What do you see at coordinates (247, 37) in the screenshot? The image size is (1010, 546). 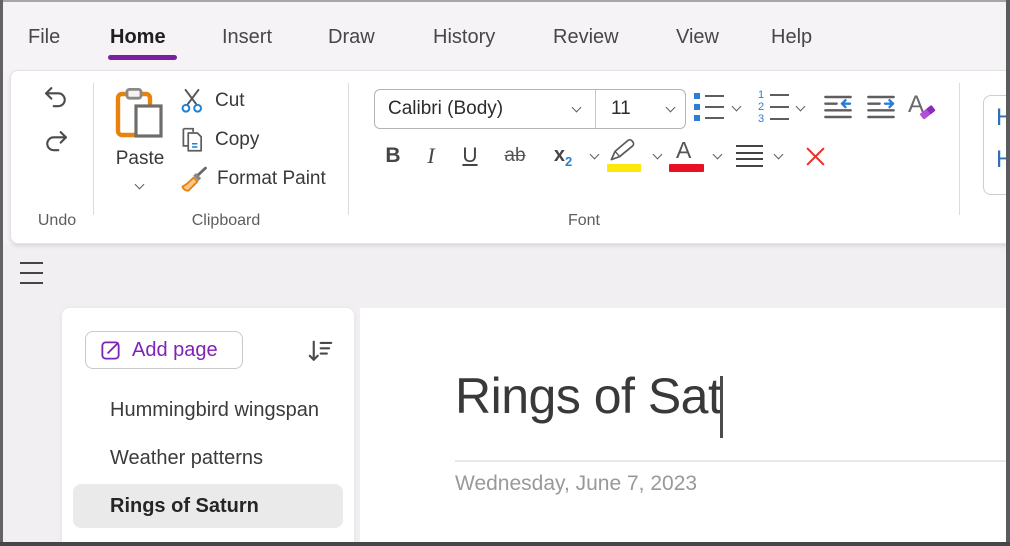 I see `menu-item-insert: Insert` at bounding box center [247, 37].